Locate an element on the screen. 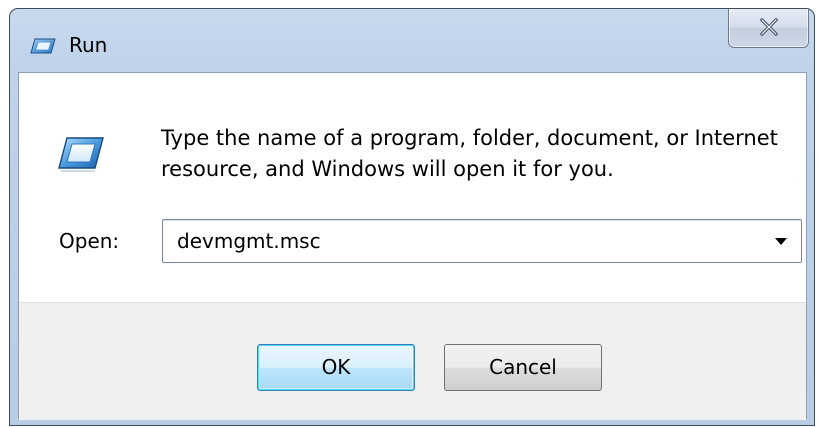 The height and width of the screenshot is (428, 820). close-button is located at coordinates (768, 28).